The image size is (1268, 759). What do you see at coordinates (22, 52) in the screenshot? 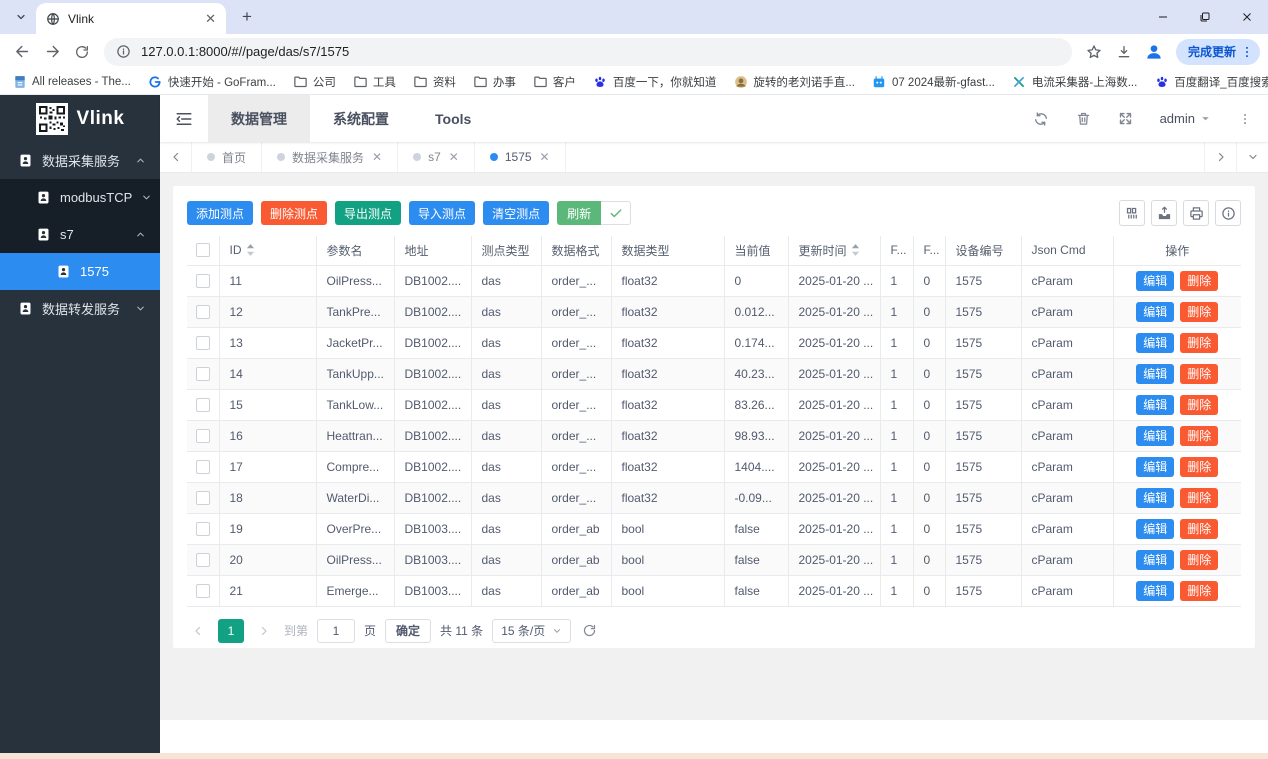
I see `back-icon` at bounding box center [22, 52].